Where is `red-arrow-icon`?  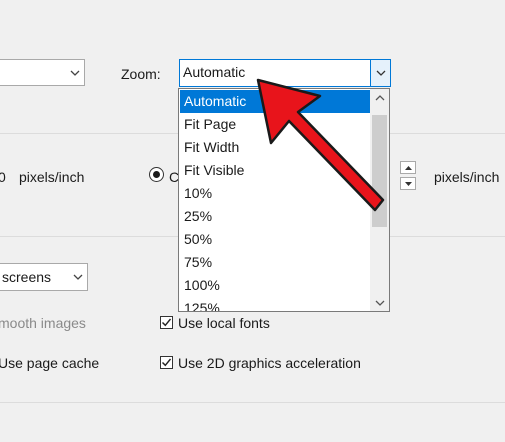 red-arrow-icon is located at coordinates (320, 145).